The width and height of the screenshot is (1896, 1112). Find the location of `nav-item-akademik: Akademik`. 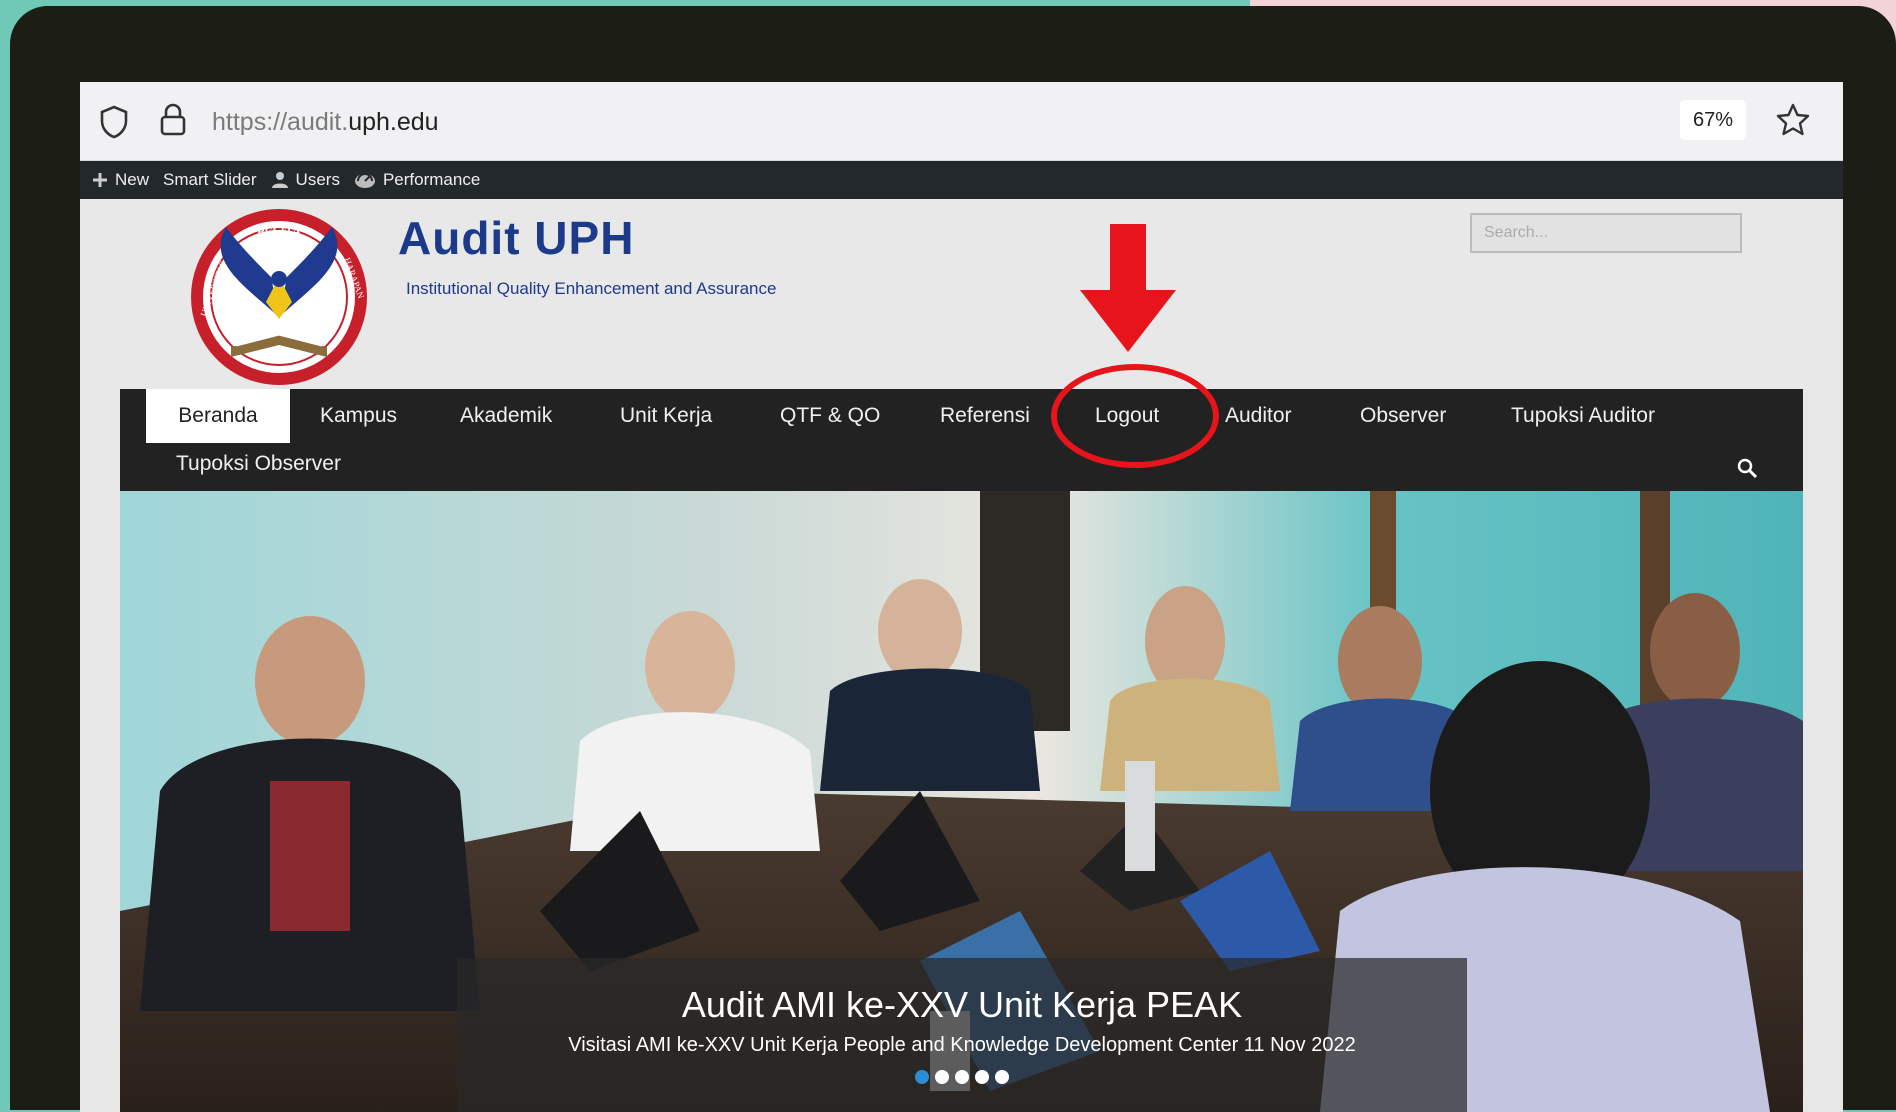

nav-item-akademik: Akademik is located at coordinates (506, 416).